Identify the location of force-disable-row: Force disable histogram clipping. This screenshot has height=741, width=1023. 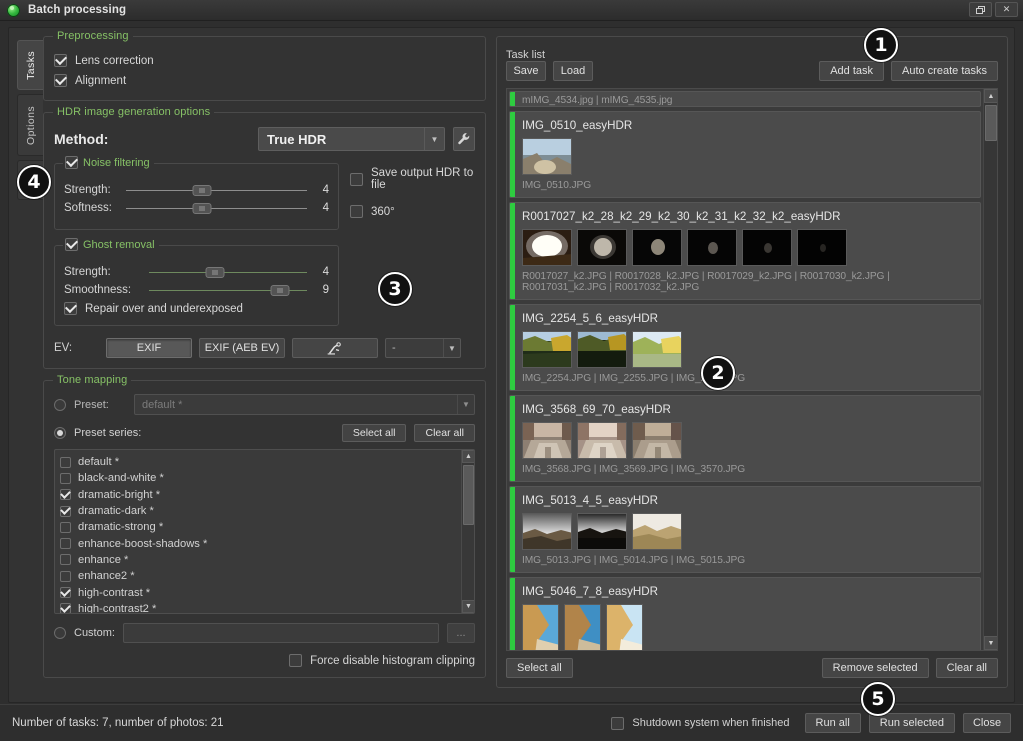
(264, 660).